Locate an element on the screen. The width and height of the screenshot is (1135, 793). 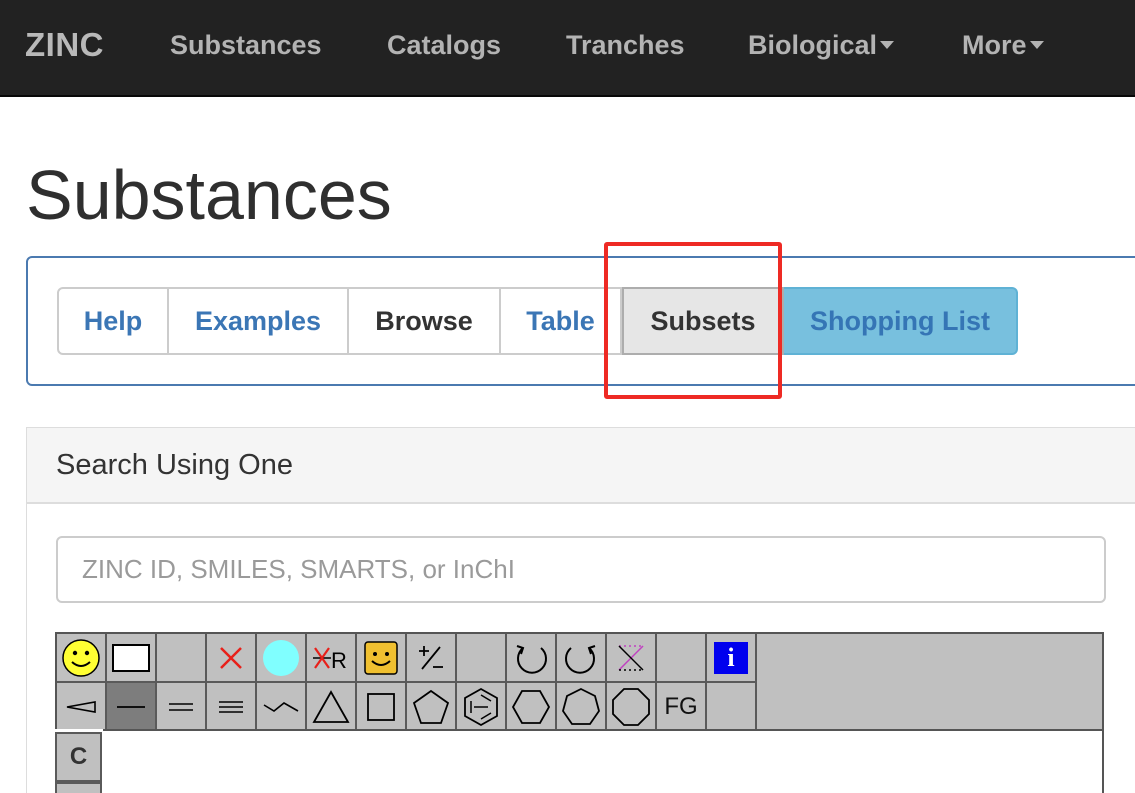
tab-browse: Browse is located at coordinates (425, 321).